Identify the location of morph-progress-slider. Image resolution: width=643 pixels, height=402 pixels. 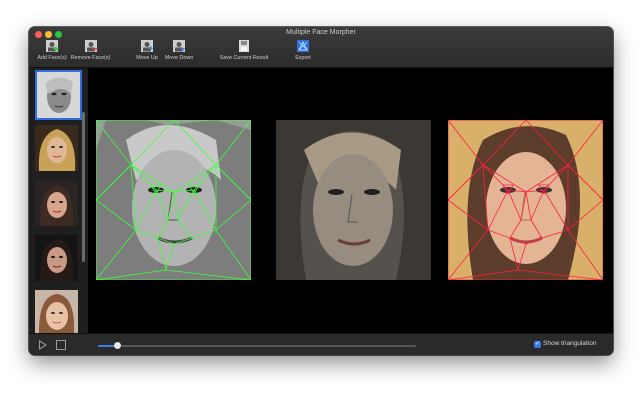
(257, 345).